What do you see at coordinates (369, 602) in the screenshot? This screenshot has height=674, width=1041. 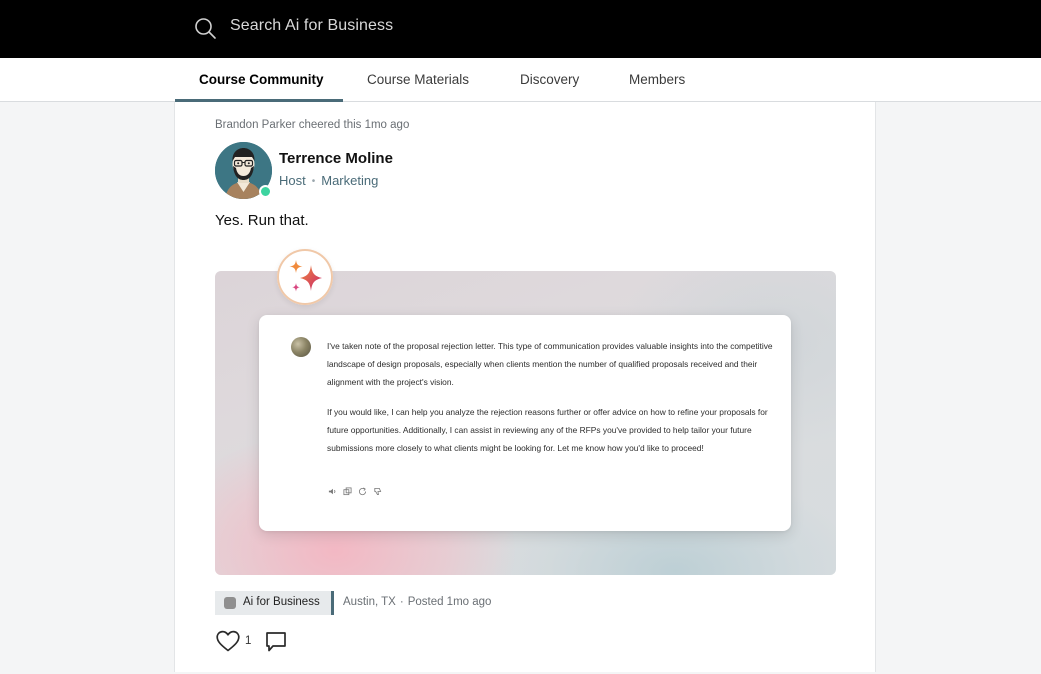 I see `location-text: Austin, TX` at bounding box center [369, 602].